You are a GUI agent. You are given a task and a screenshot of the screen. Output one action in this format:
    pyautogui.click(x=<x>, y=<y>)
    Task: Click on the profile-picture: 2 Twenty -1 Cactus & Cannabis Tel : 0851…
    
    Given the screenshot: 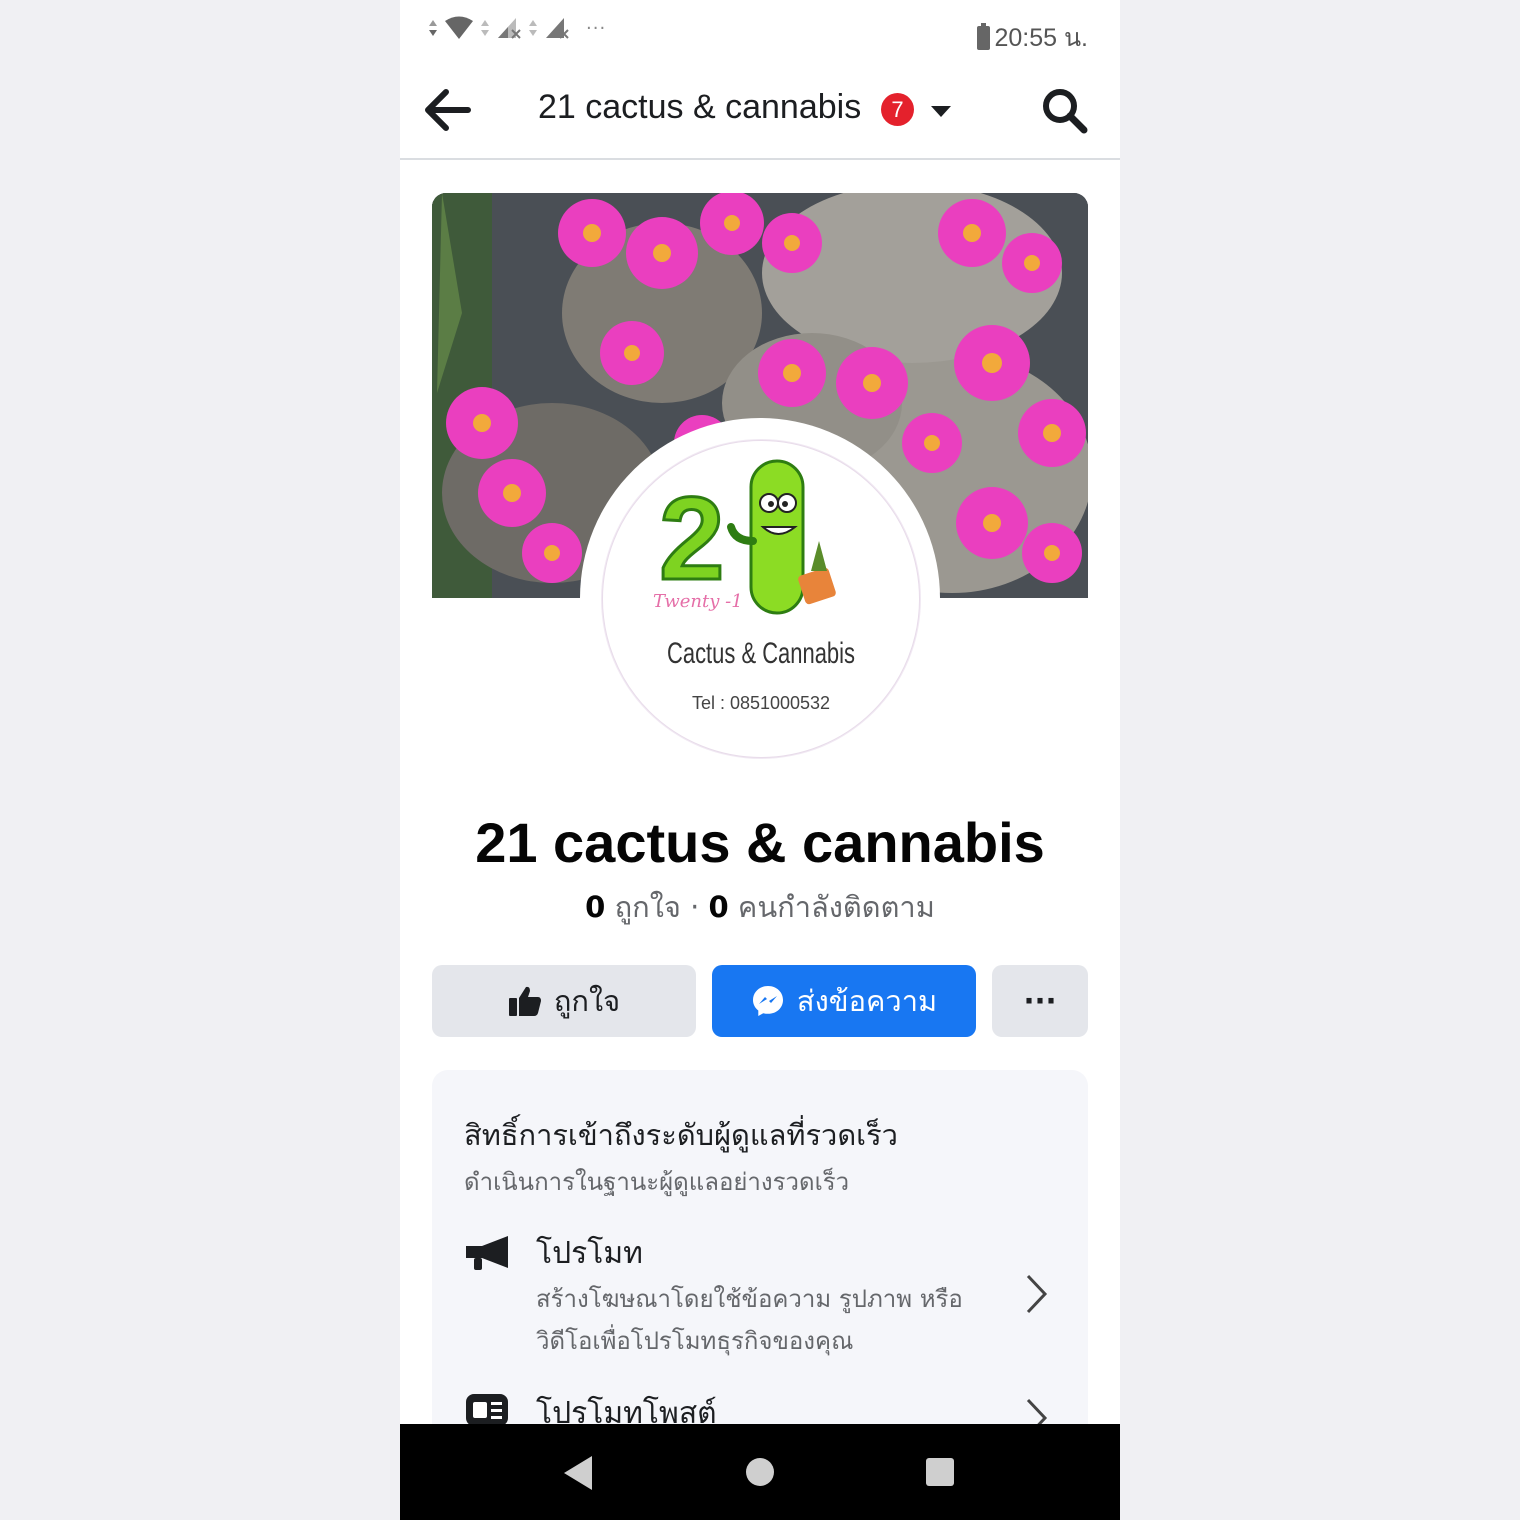 What is the action you would take?
    pyautogui.click(x=761, y=599)
    